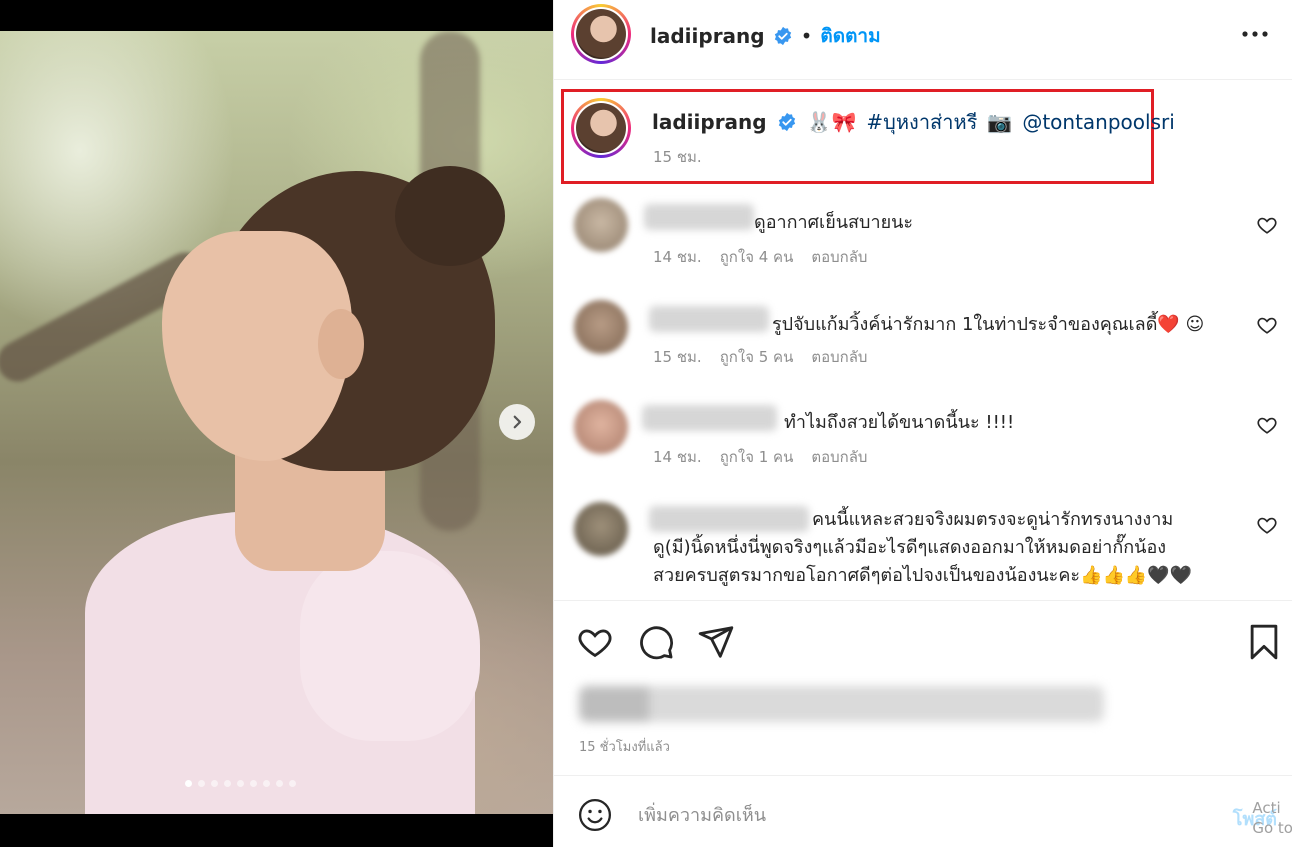 This screenshot has width=1292, height=847. I want to click on emoji-icon, so click(595, 815).